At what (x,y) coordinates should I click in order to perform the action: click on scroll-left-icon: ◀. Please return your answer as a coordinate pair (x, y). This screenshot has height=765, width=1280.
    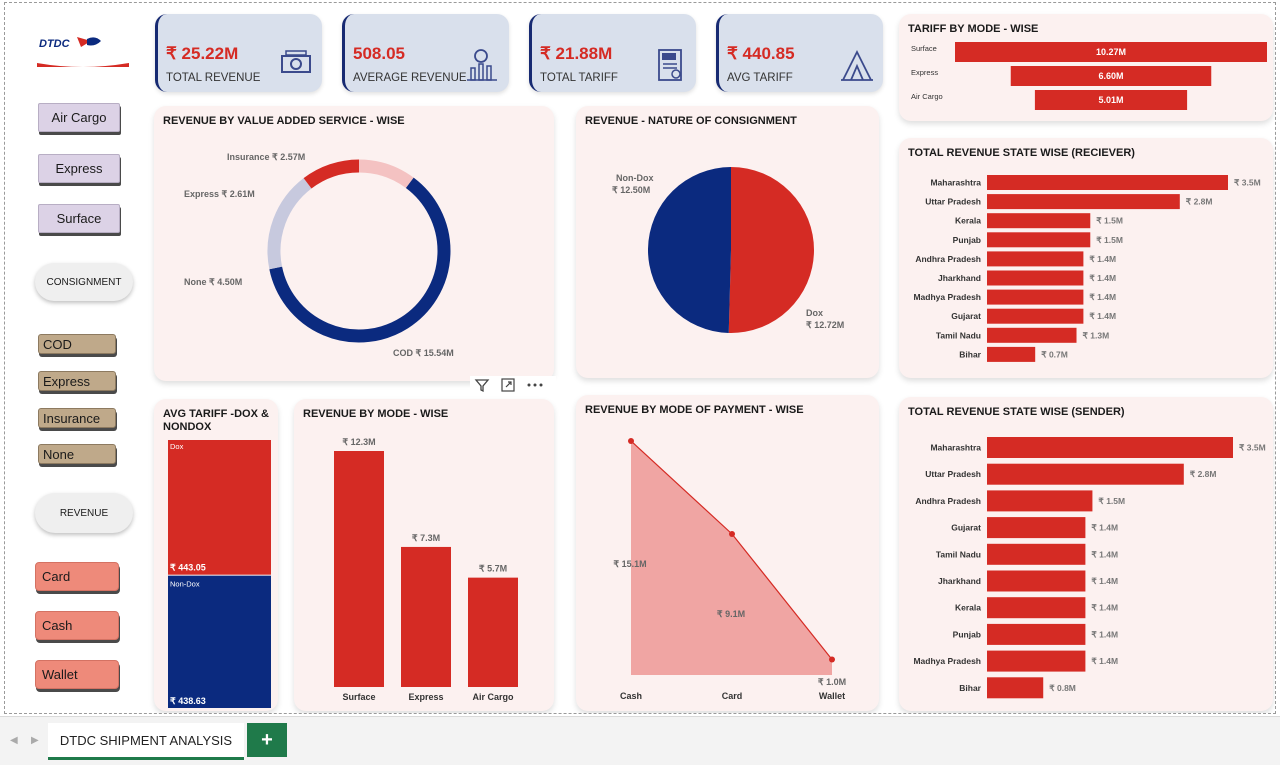
    Looking at the image, I should click on (14, 740).